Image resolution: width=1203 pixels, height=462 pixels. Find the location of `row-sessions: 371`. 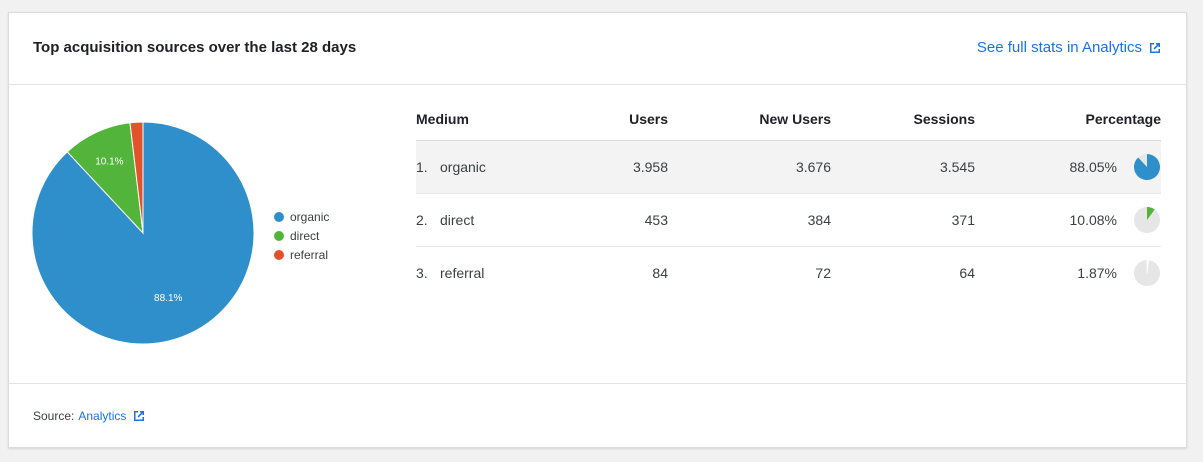

row-sessions: 371 is located at coordinates (963, 220).